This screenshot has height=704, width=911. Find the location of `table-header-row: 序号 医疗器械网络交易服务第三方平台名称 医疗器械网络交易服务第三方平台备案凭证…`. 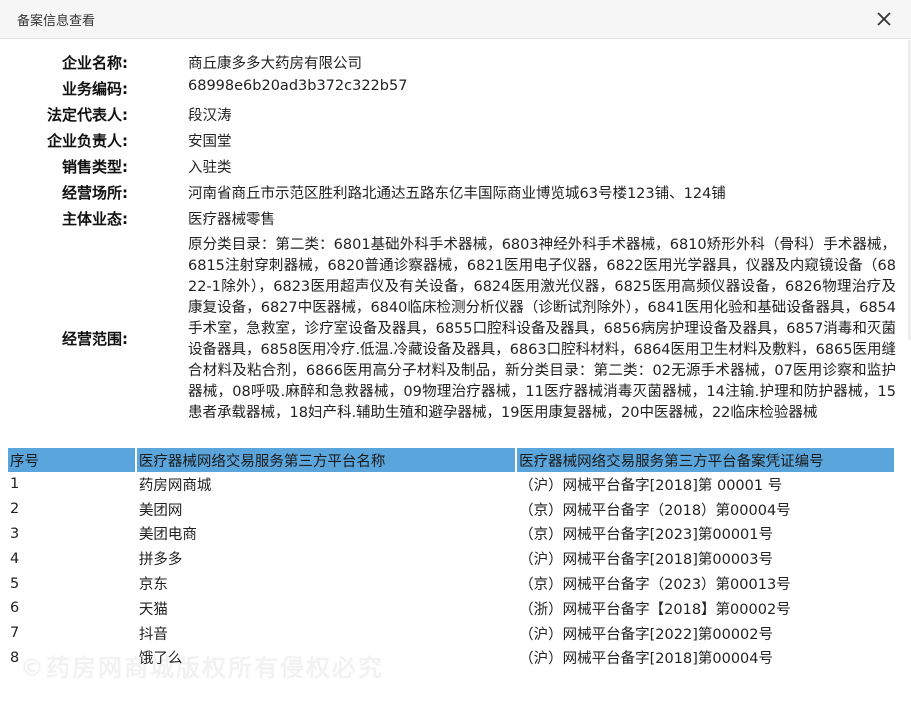

table-header-row: 序号 医疗器械网络交易服务第三方平台名称 医疗器械网络交易服务第三方平台备案凭证… is located at coordinates (452, 460).